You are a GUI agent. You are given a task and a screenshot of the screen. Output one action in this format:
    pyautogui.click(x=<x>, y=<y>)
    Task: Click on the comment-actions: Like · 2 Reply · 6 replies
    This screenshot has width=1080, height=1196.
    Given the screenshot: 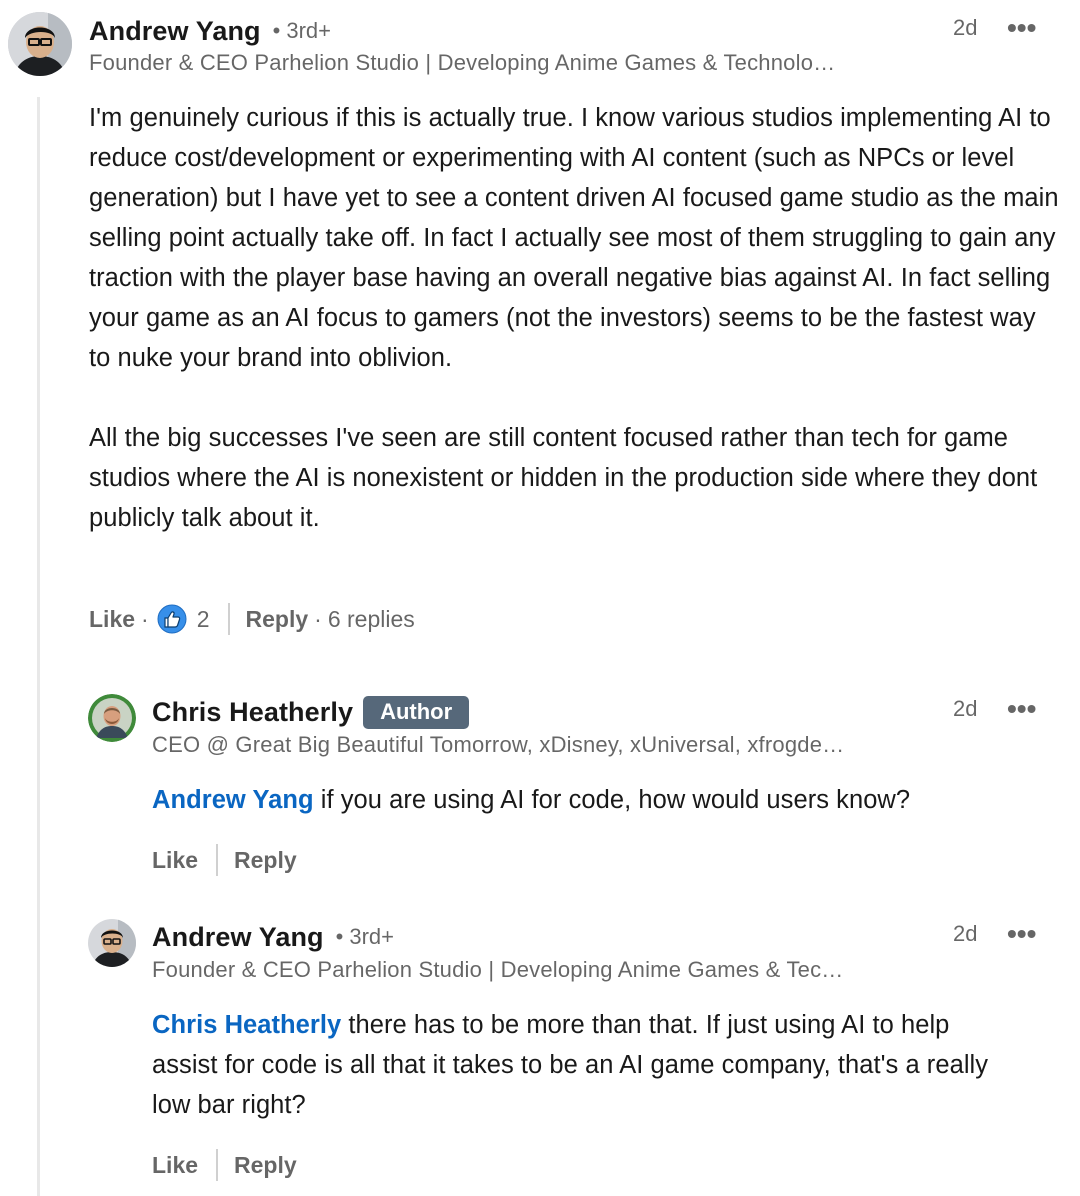 What is the action you would take?
    pyautogui.click(x=252, y=619)
    